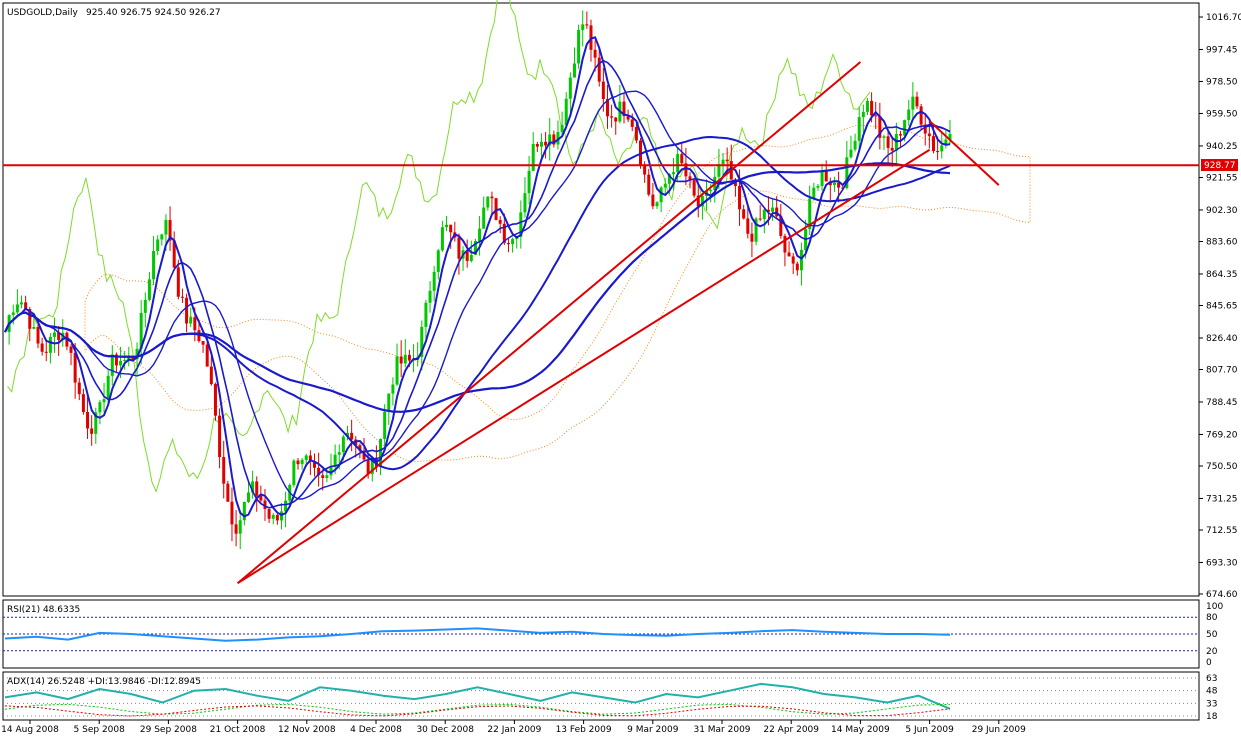 Image resolution: width=1241 pixels, height=738 pixels. I want to click on price-tick-label: 826.40, so click(1222, 339).